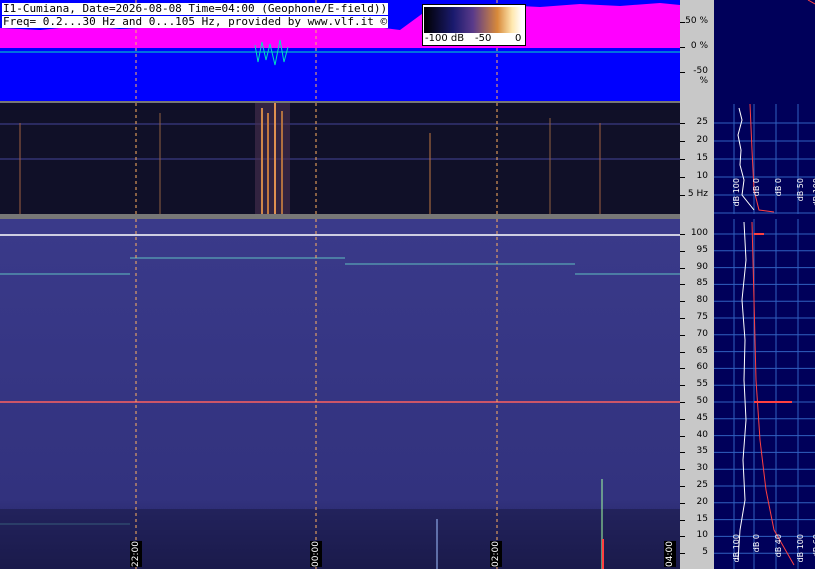 This screenshot has width=815, height=569. I want to click on time-label: 04:00, so click(670, 554).